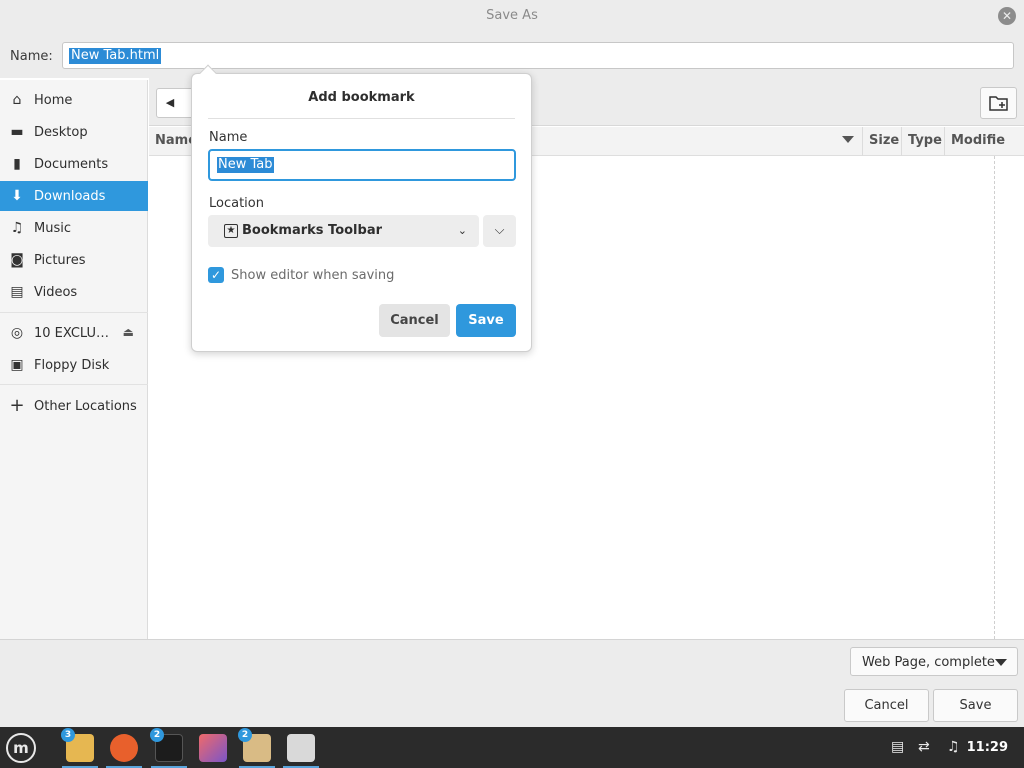 The width and height of the screenshot is (1024, 768). Describe the element at coordinates (486, 320) in the screenshot. I see `bookmark-save-button: Save` at that location.